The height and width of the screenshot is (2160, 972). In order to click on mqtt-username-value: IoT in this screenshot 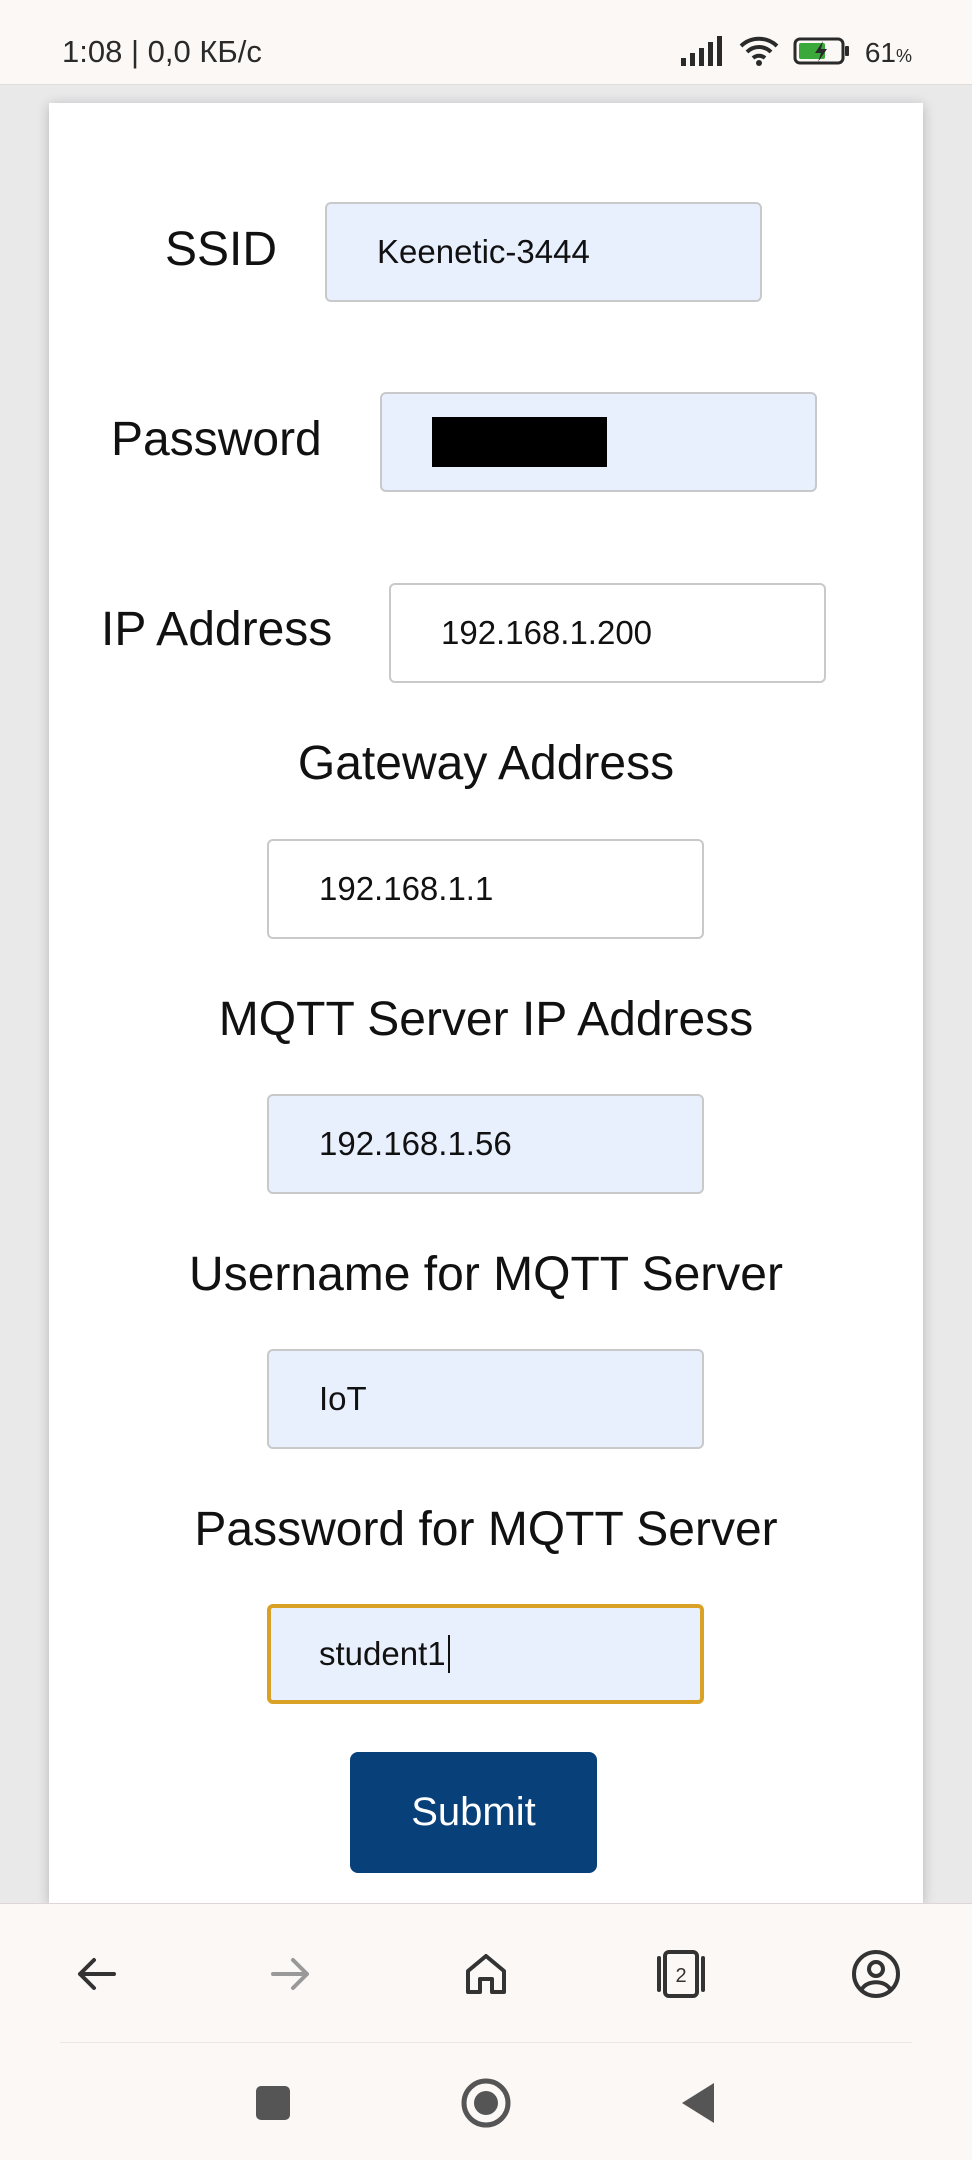, I will do `click(343, 1398)`.